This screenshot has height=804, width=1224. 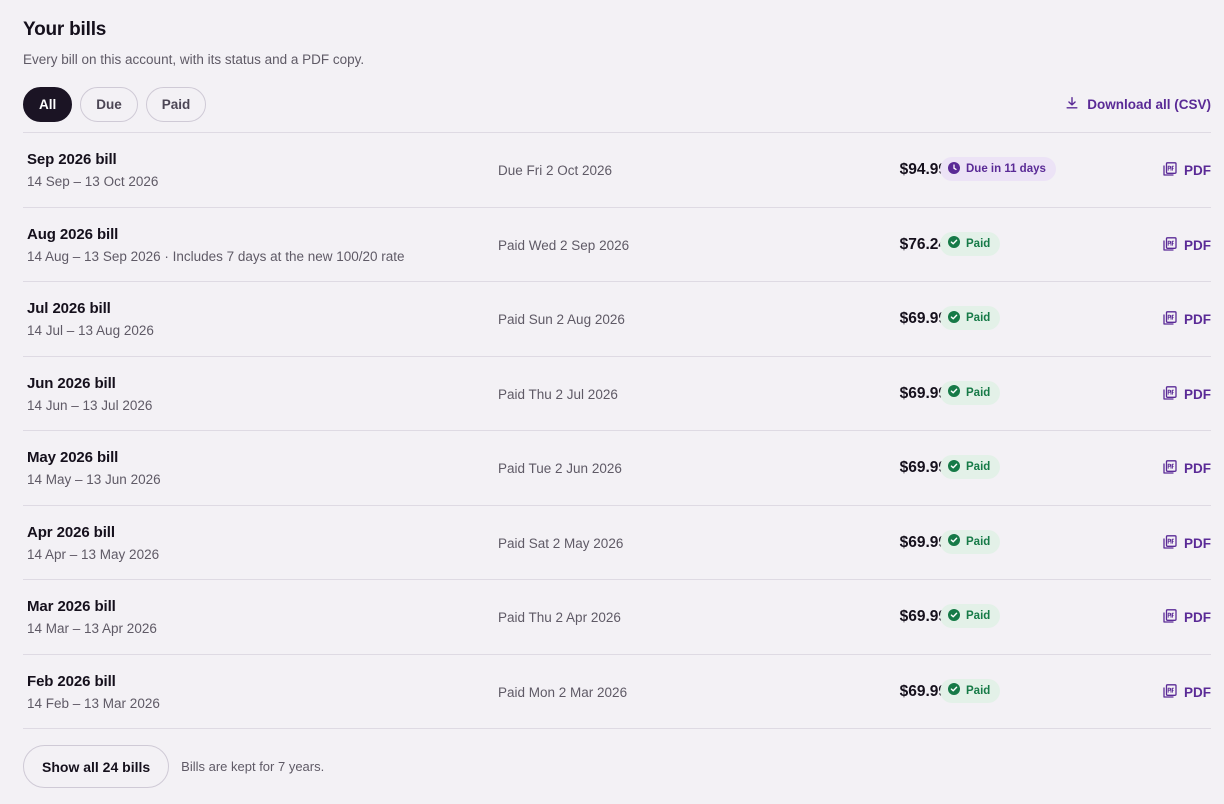 What do you see at coordinates (73, 234) in the screenshot?
I see `bill-name: Aug 2026 bill` at bounding box center [73, 234].